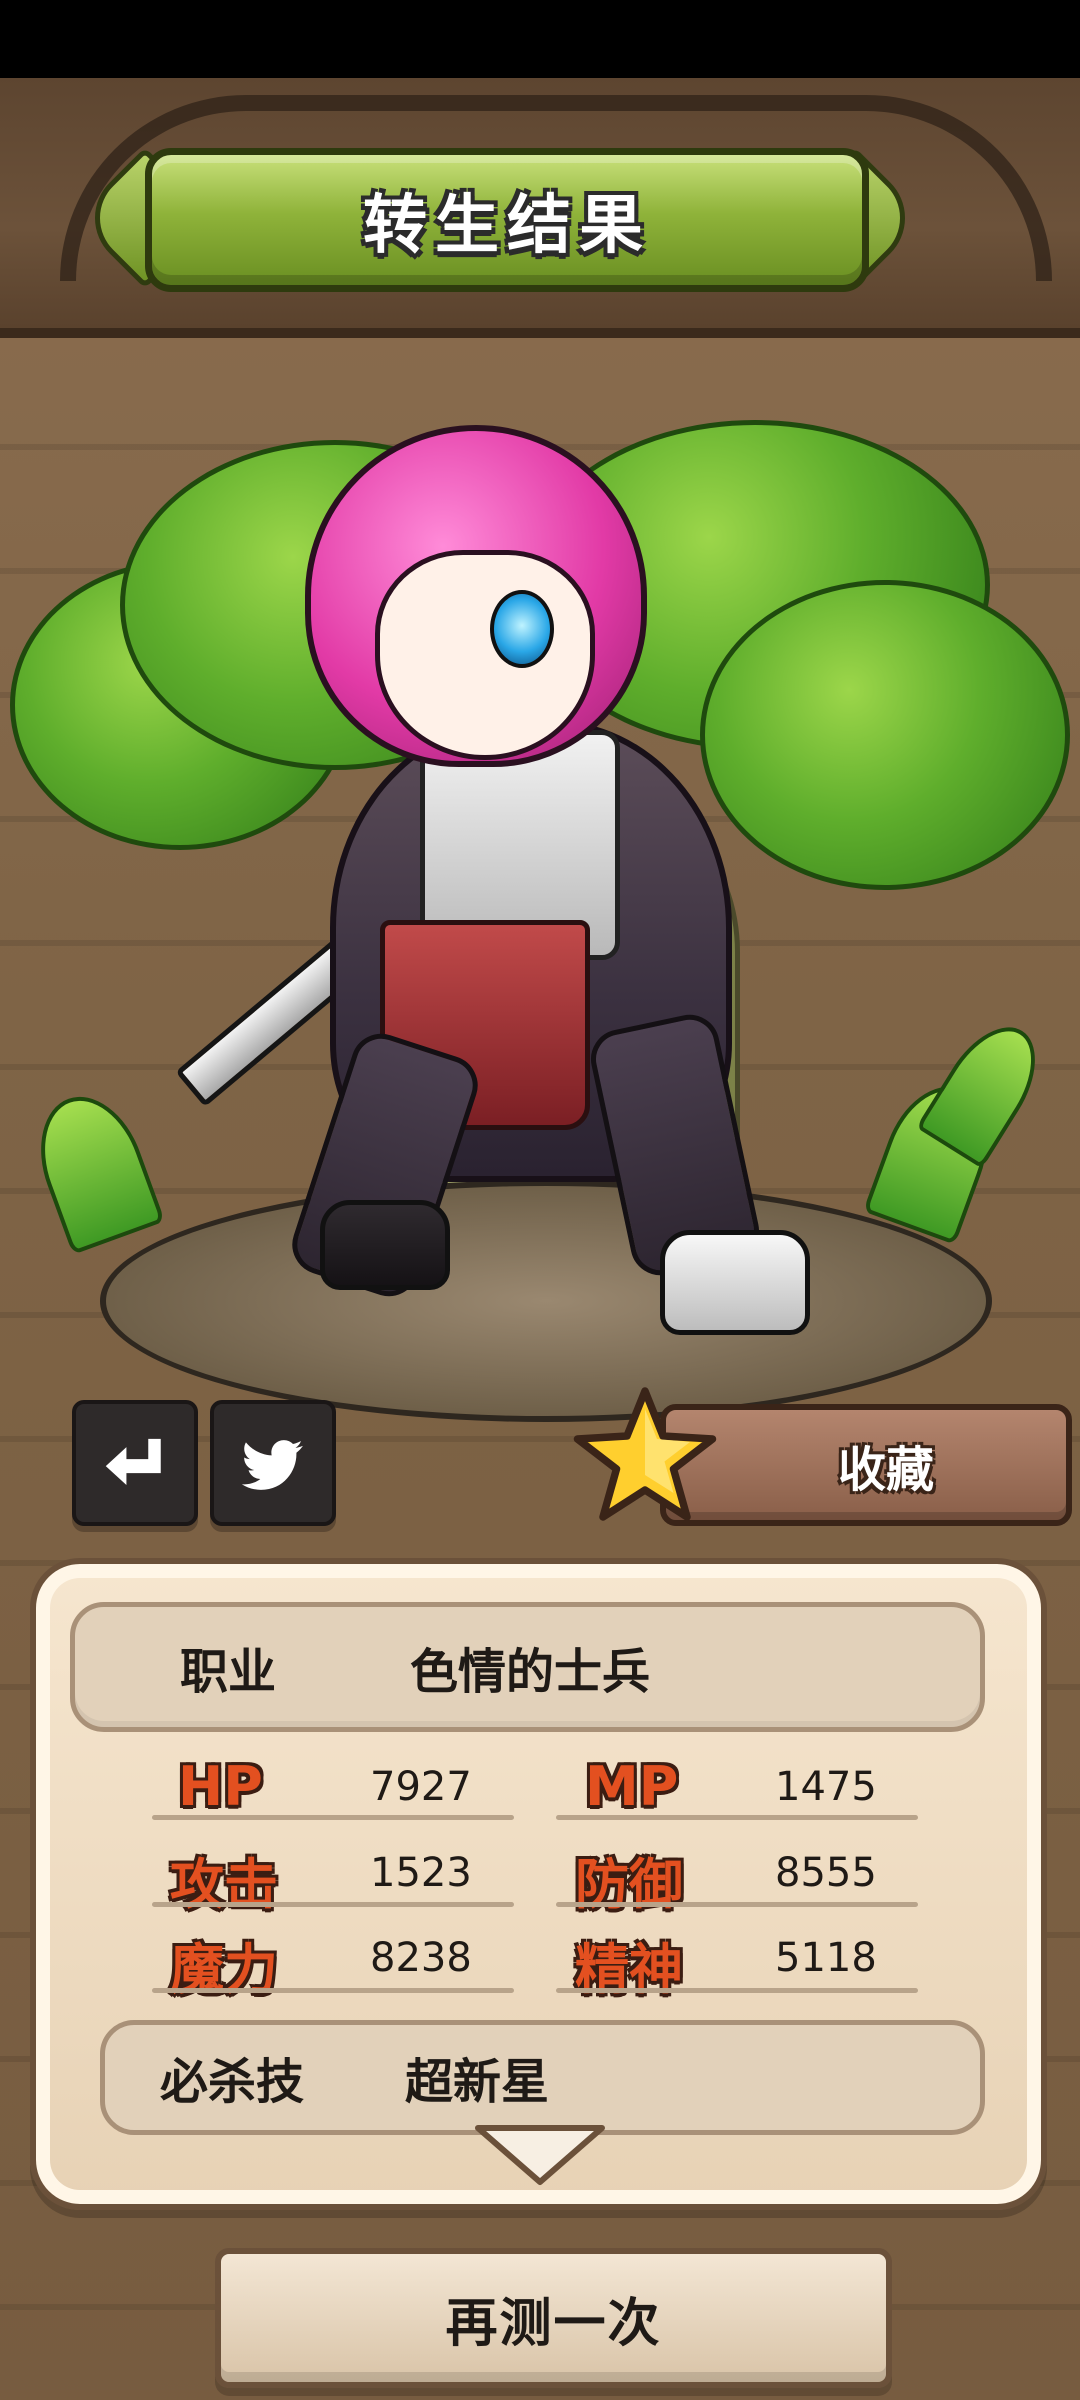 The image size is (1080, 2400). Describe the element at coordinates (885, 735) in the screenshot. I see `tree-crown` at that location.